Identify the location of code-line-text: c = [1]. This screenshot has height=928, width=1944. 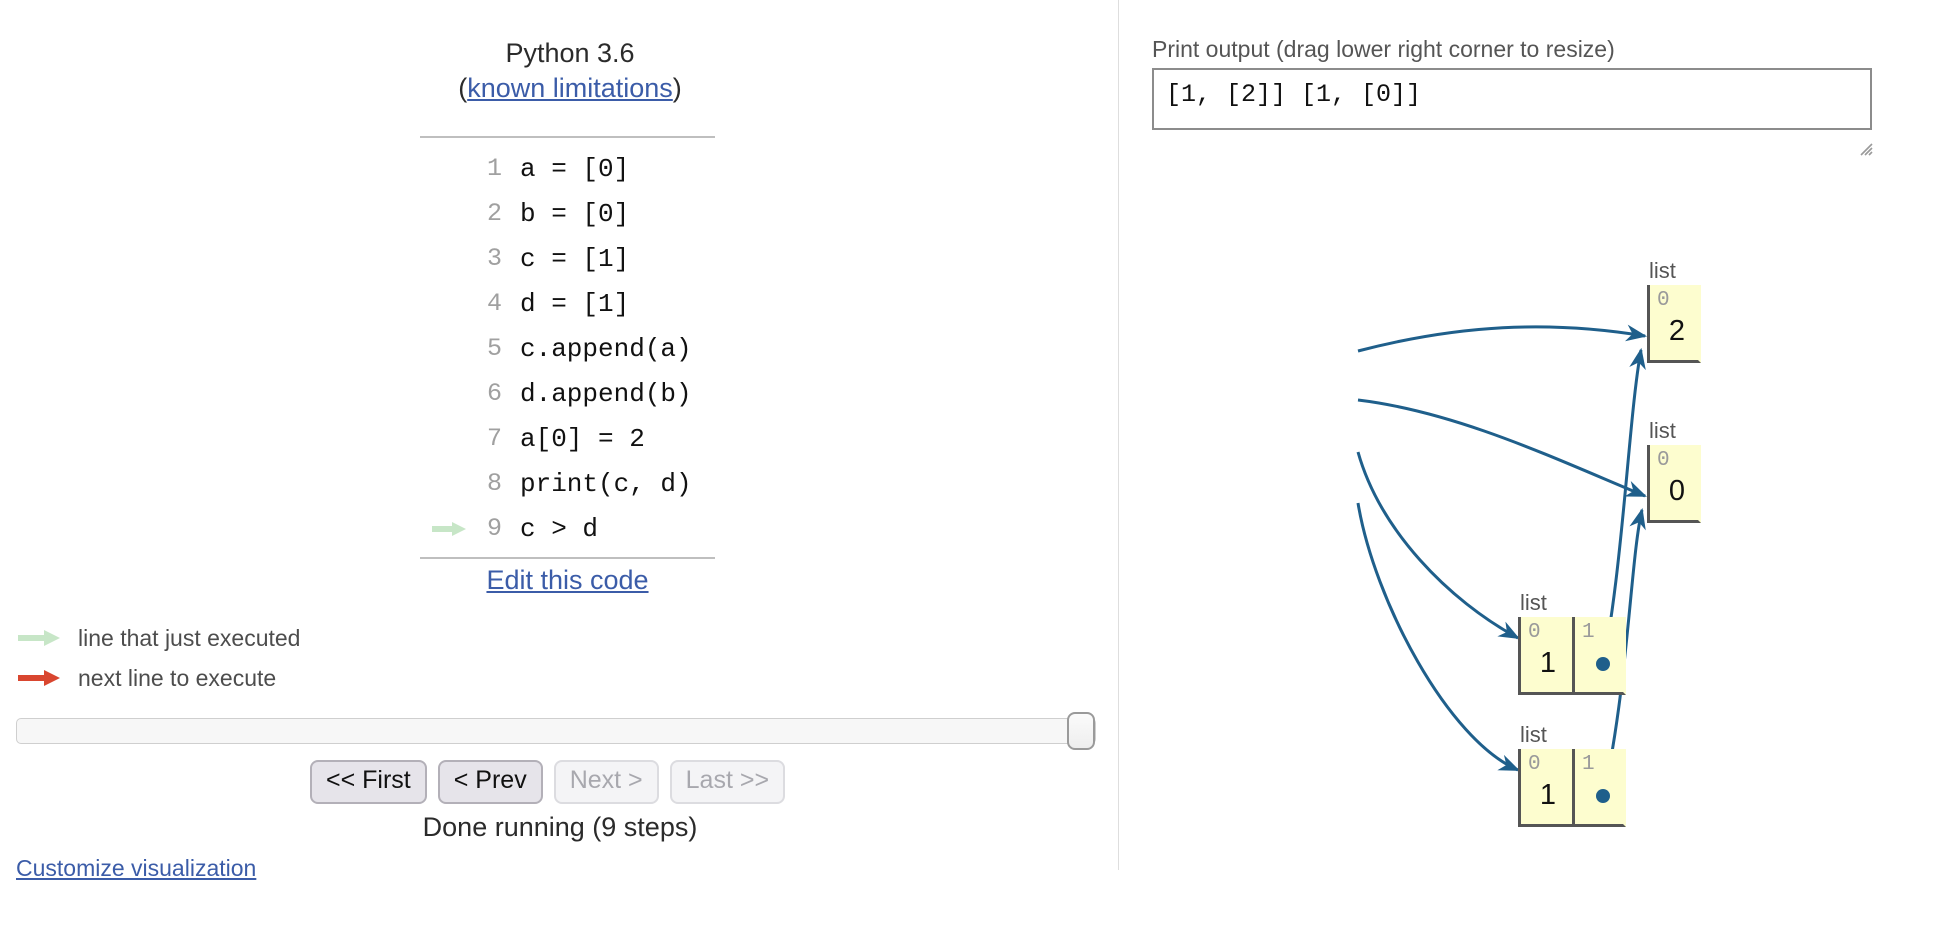
(575, 258).